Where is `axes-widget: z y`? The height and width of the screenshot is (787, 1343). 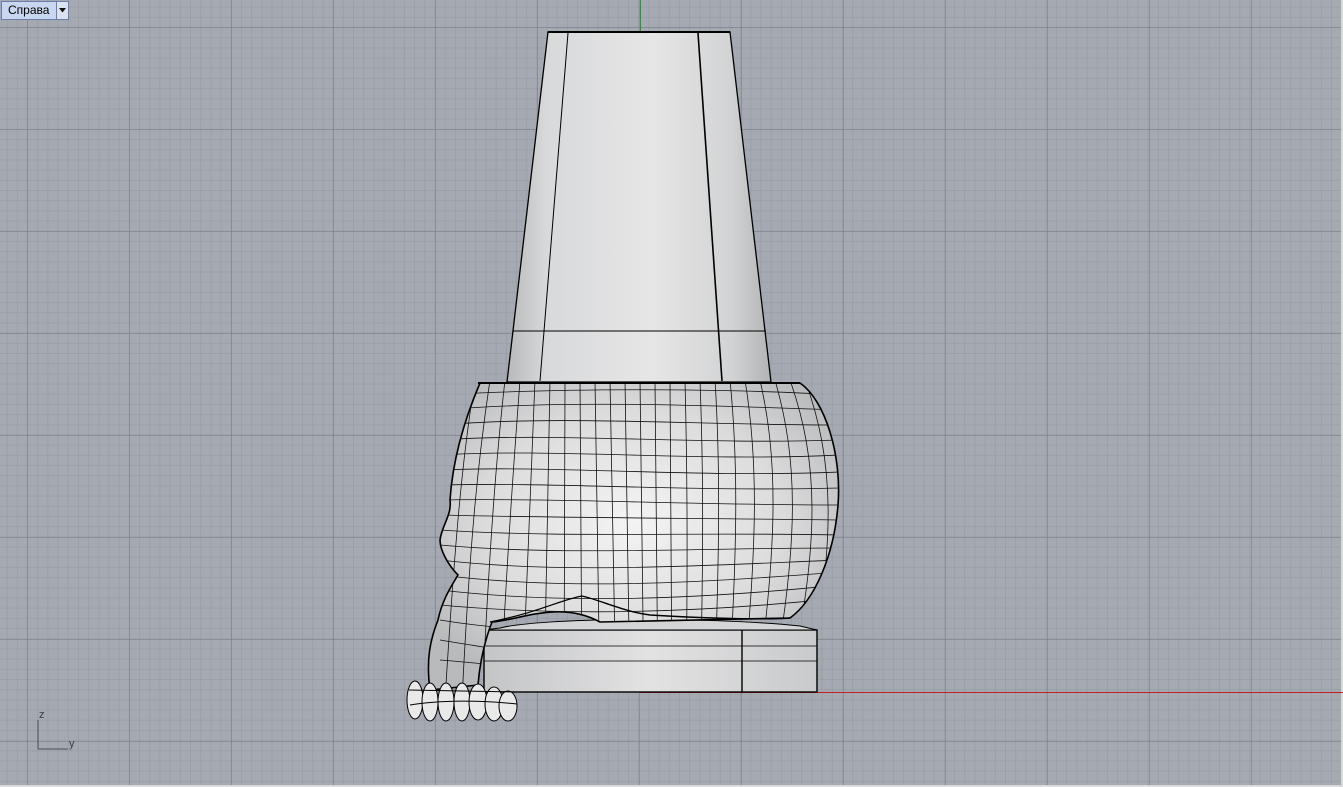
axes-widget: z y is located at coordinates (60, 733).